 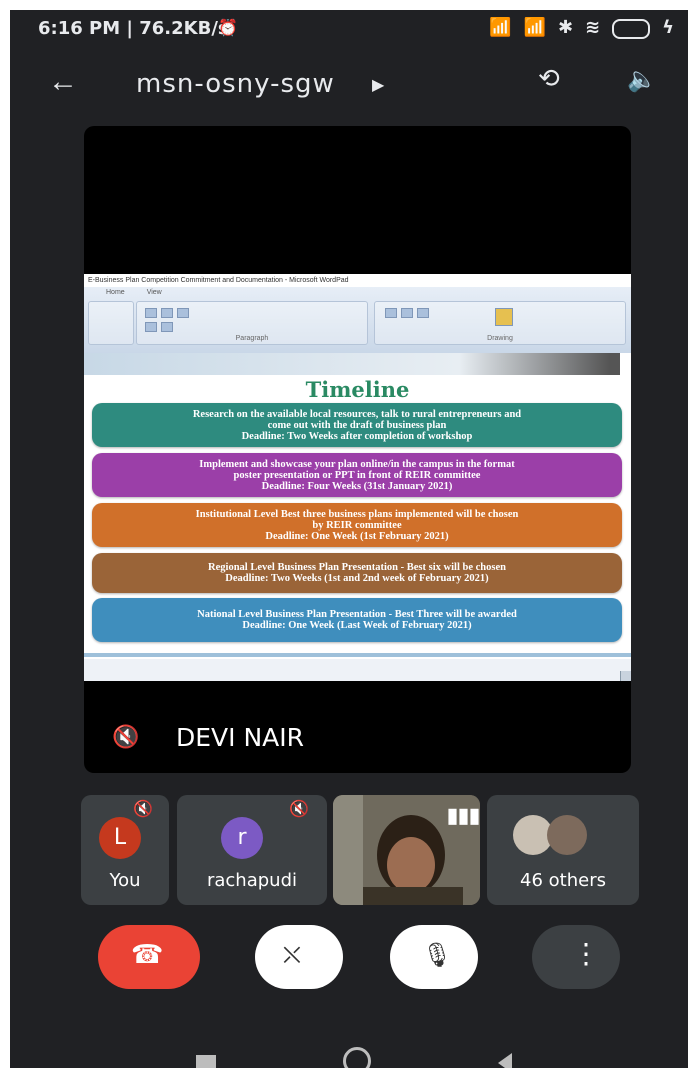 I want to click on ribbon-tabs: Home View, so click(x=134, y=292).